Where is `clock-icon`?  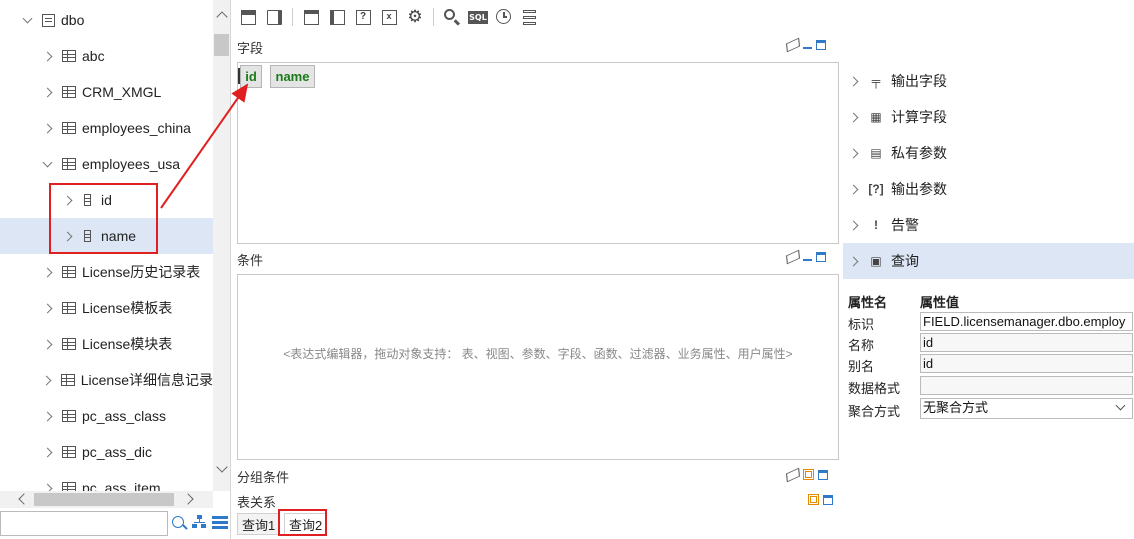 clock-icon is located at coordinates (504, 17).